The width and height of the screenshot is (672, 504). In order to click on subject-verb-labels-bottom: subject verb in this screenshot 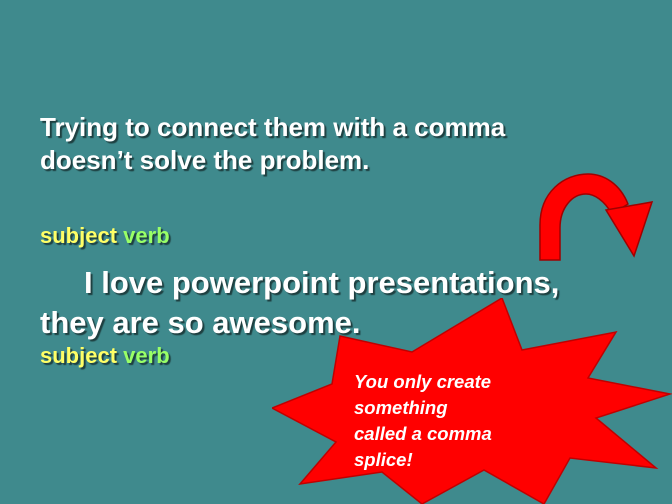, I will do `click(105, 356)`.